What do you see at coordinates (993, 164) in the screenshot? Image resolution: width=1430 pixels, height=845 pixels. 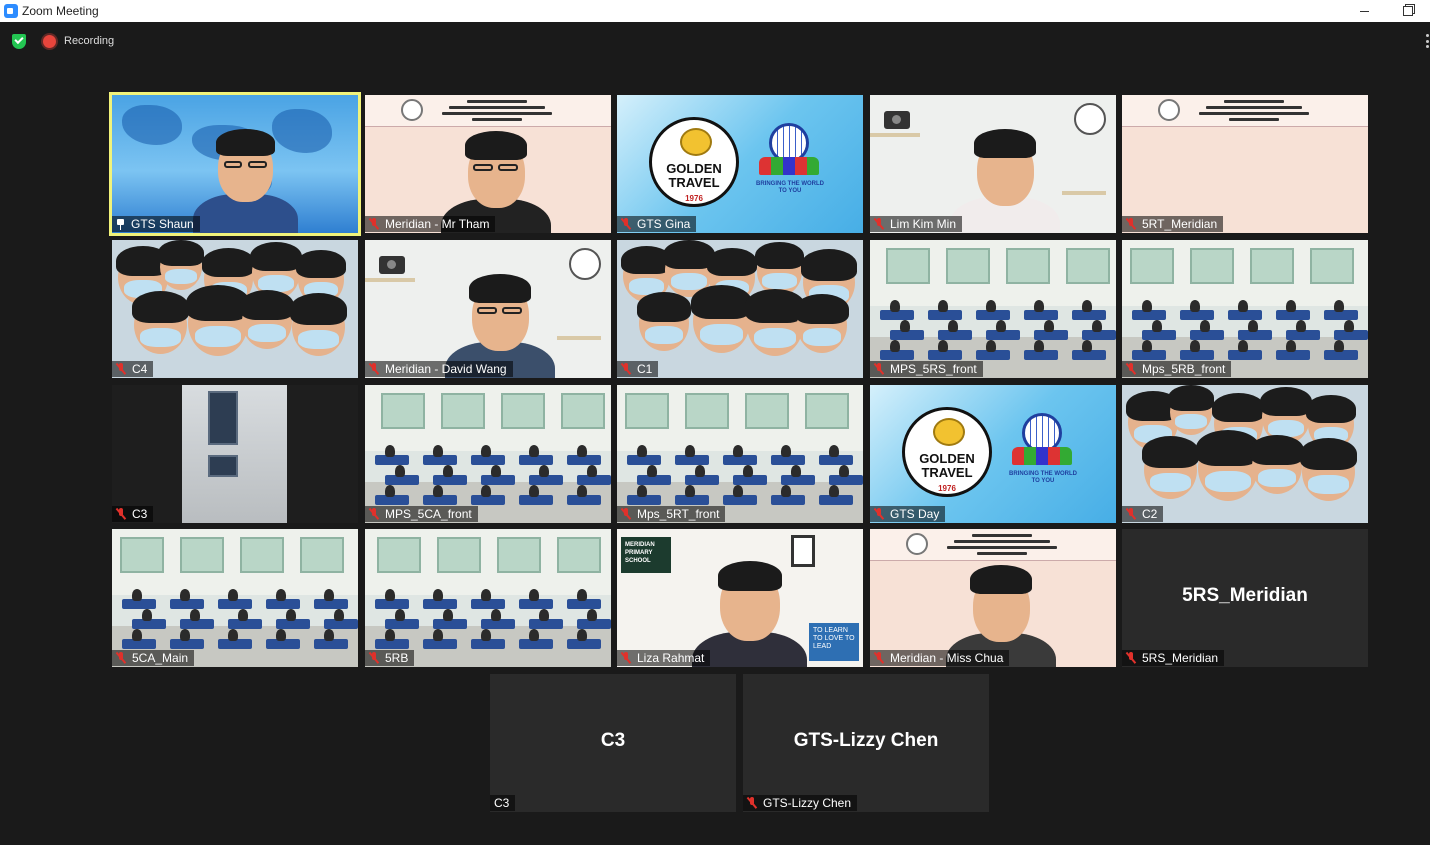 I see `participant-tile: Lim Kim Min` at bounding box center [993, 164].